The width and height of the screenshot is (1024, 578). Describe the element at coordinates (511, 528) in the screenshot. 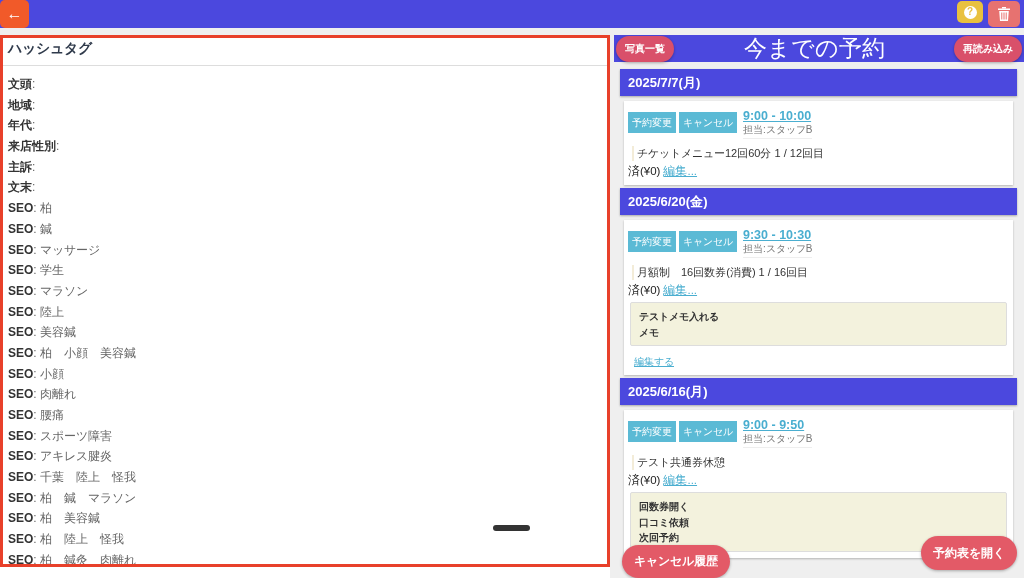

I see `scroll-handle` at that location.